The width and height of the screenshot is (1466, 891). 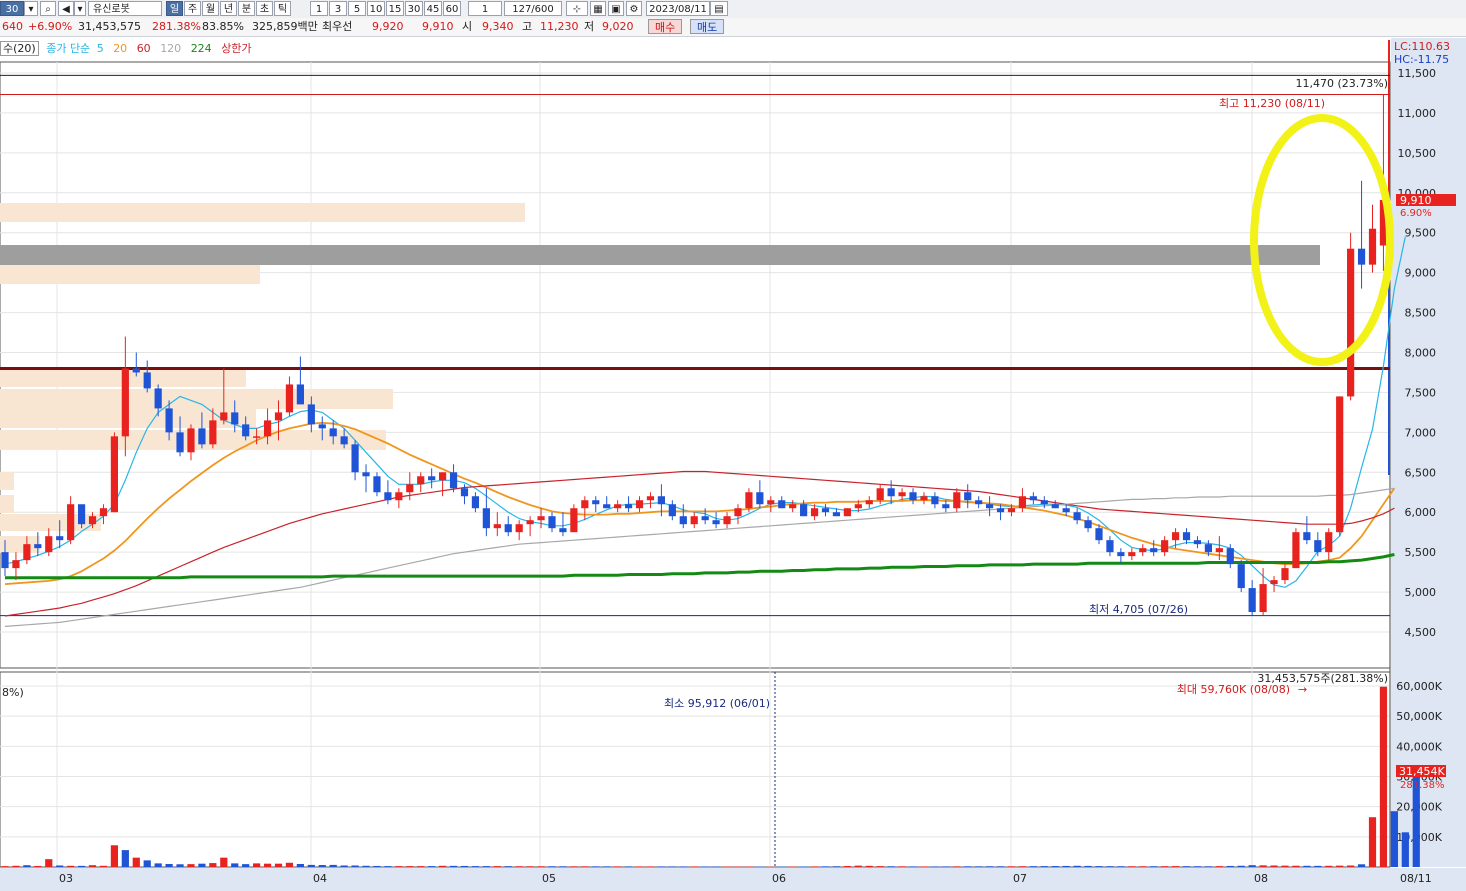 I want to click on period-button-1: 주, so click(x=192, y=8).